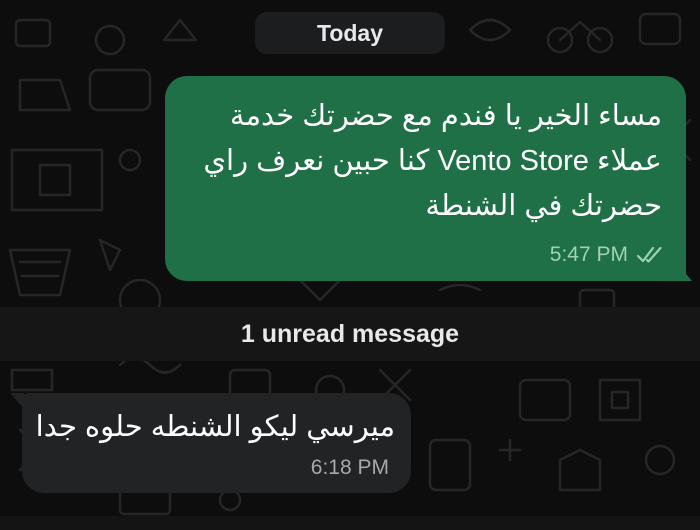 The height and width of the screenshot is (530, 700). I want to click on outgoing-message-time: 5:47 PM, so click(588, 254).